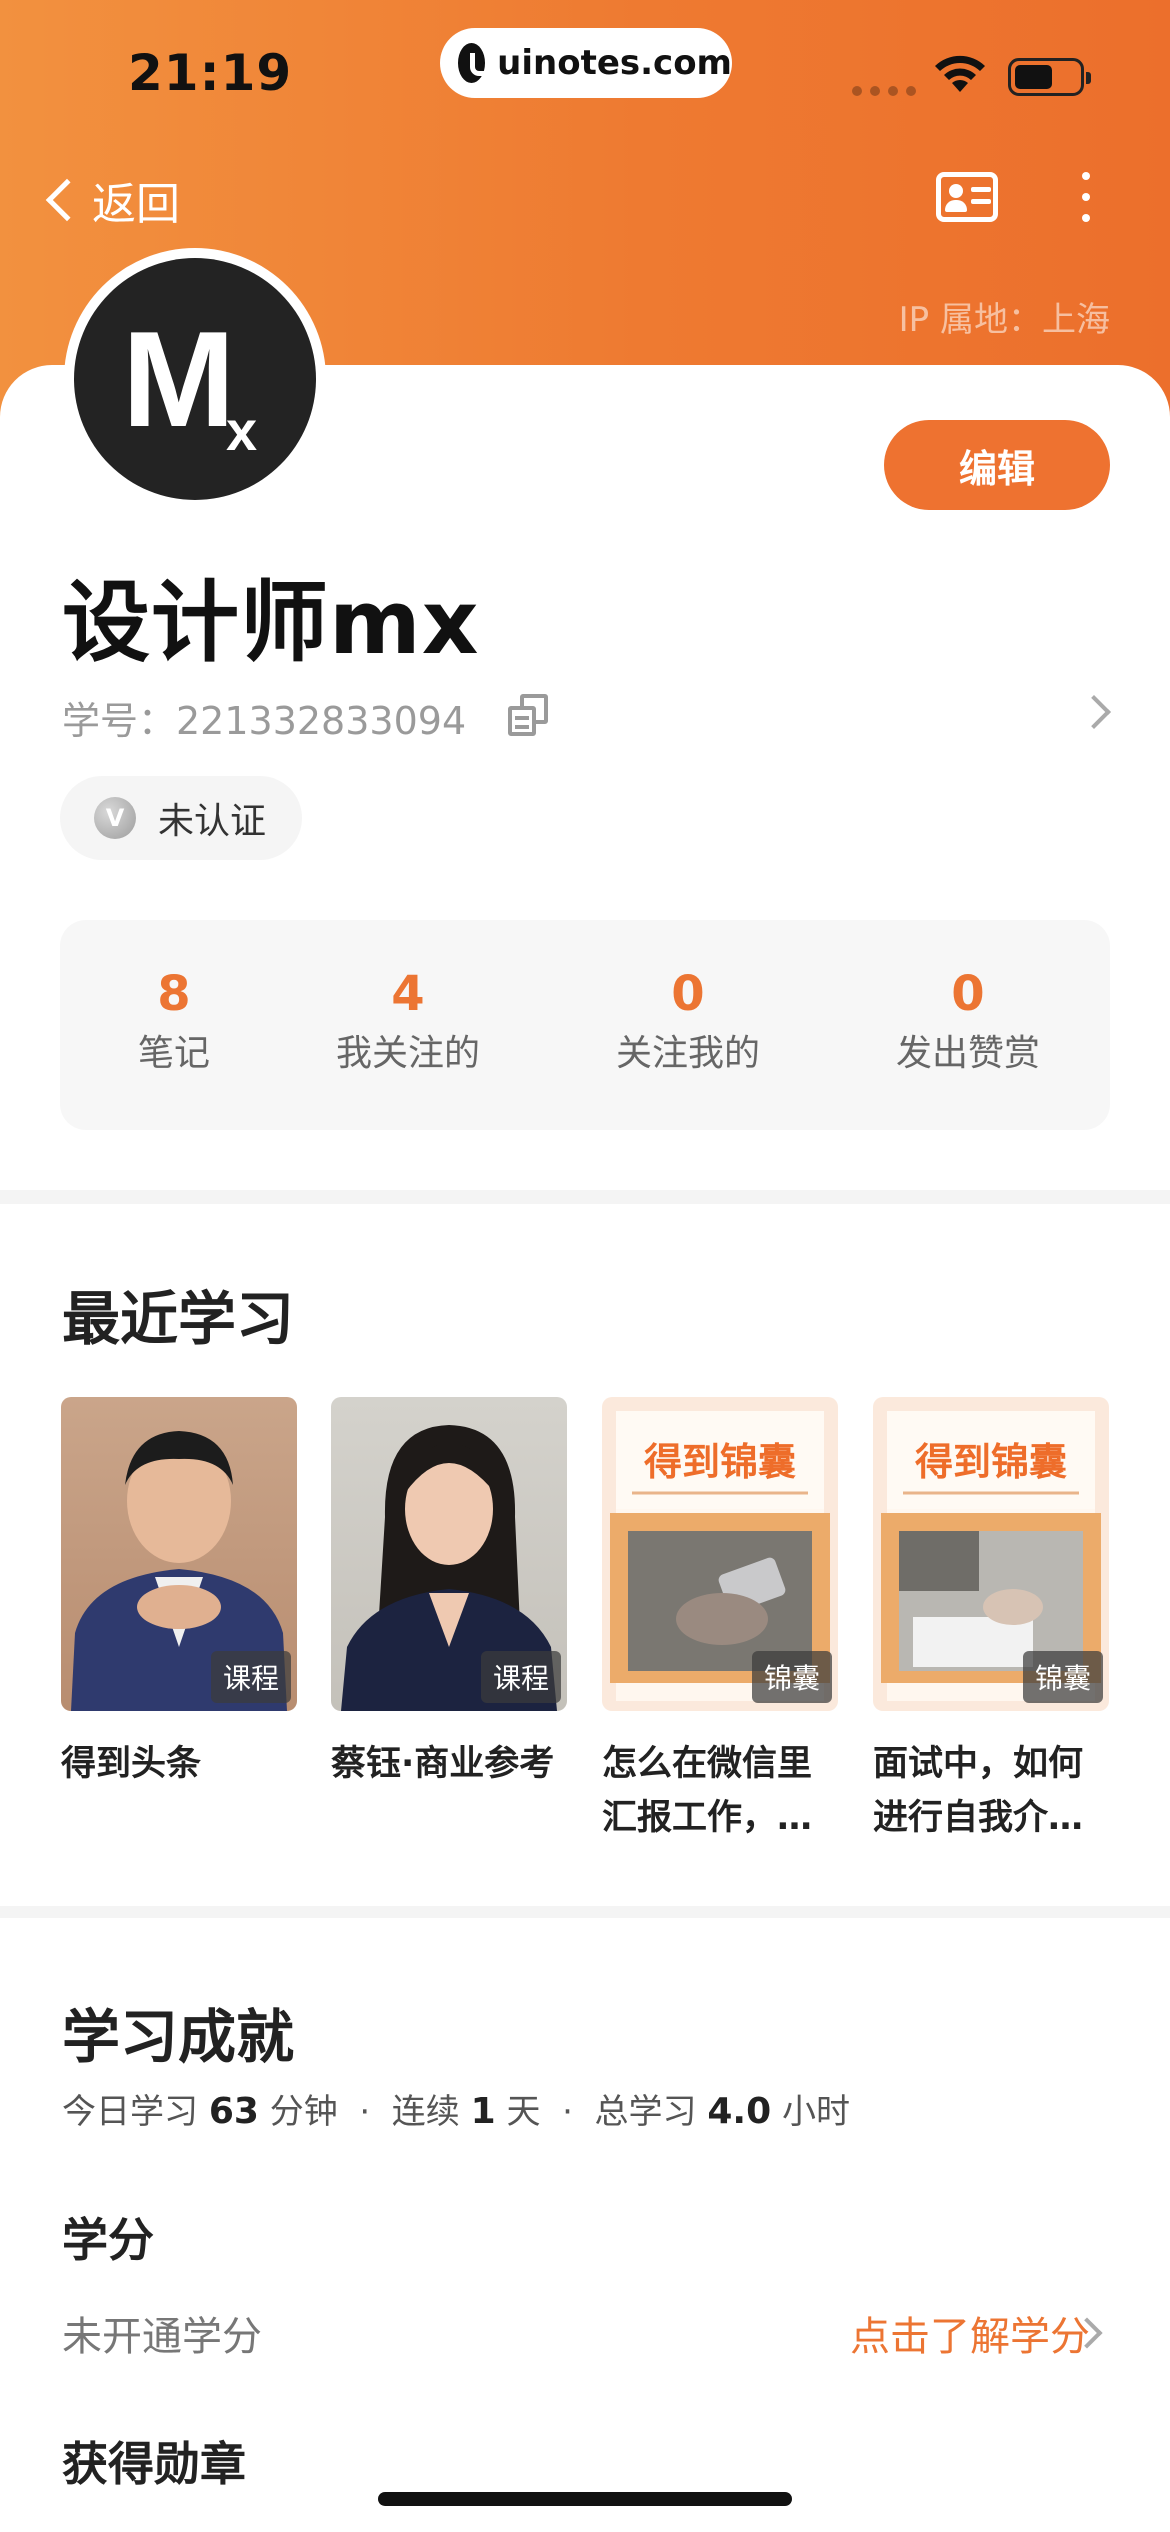 This screenshot has width=1170, height=2532. What do you see at coordinates (960, 73) in the screenshot?
I see `wifi-icon` at bounding box center [960, 73].